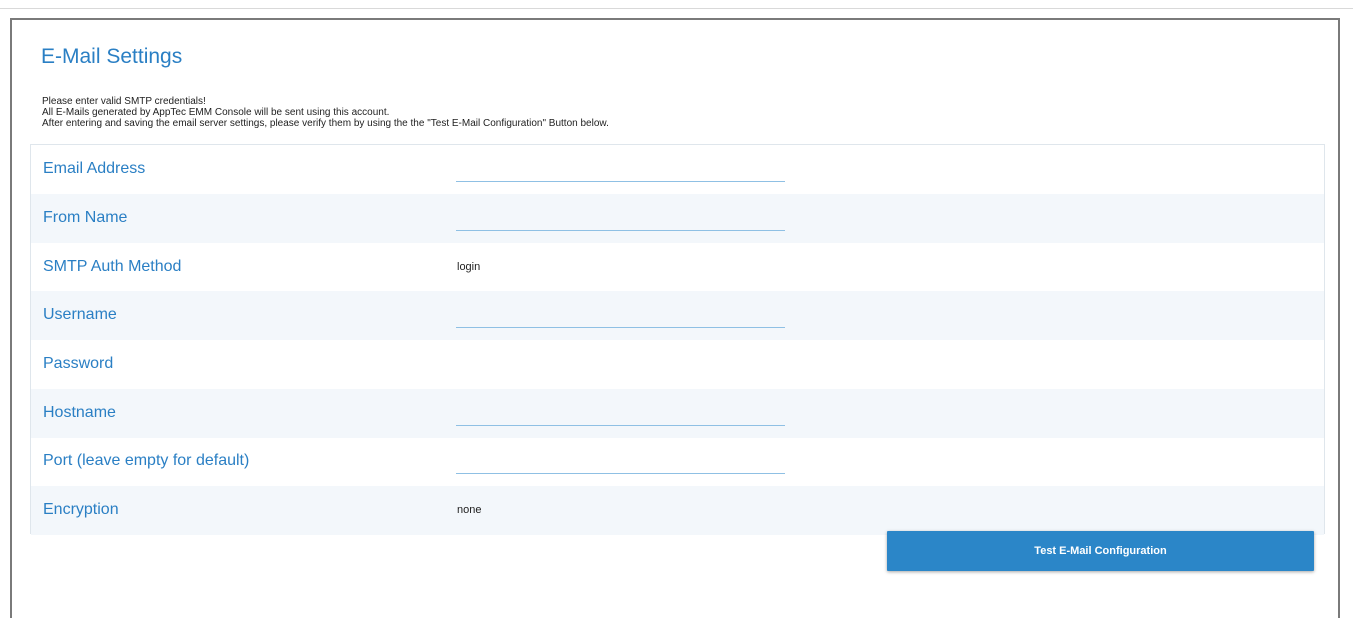 The image size is (1353, 618). I want to click on test-email-configuration-button: Test E-Mail Configuration, so click(1100, 551).